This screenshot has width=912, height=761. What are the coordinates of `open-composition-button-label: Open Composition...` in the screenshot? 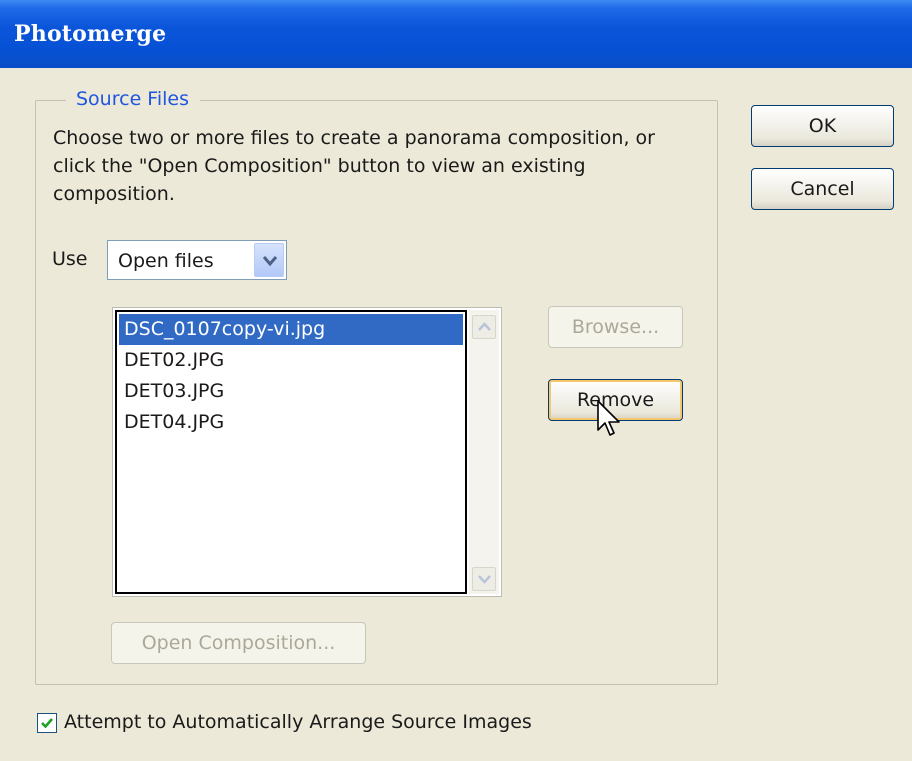 It's located at (238, 643).